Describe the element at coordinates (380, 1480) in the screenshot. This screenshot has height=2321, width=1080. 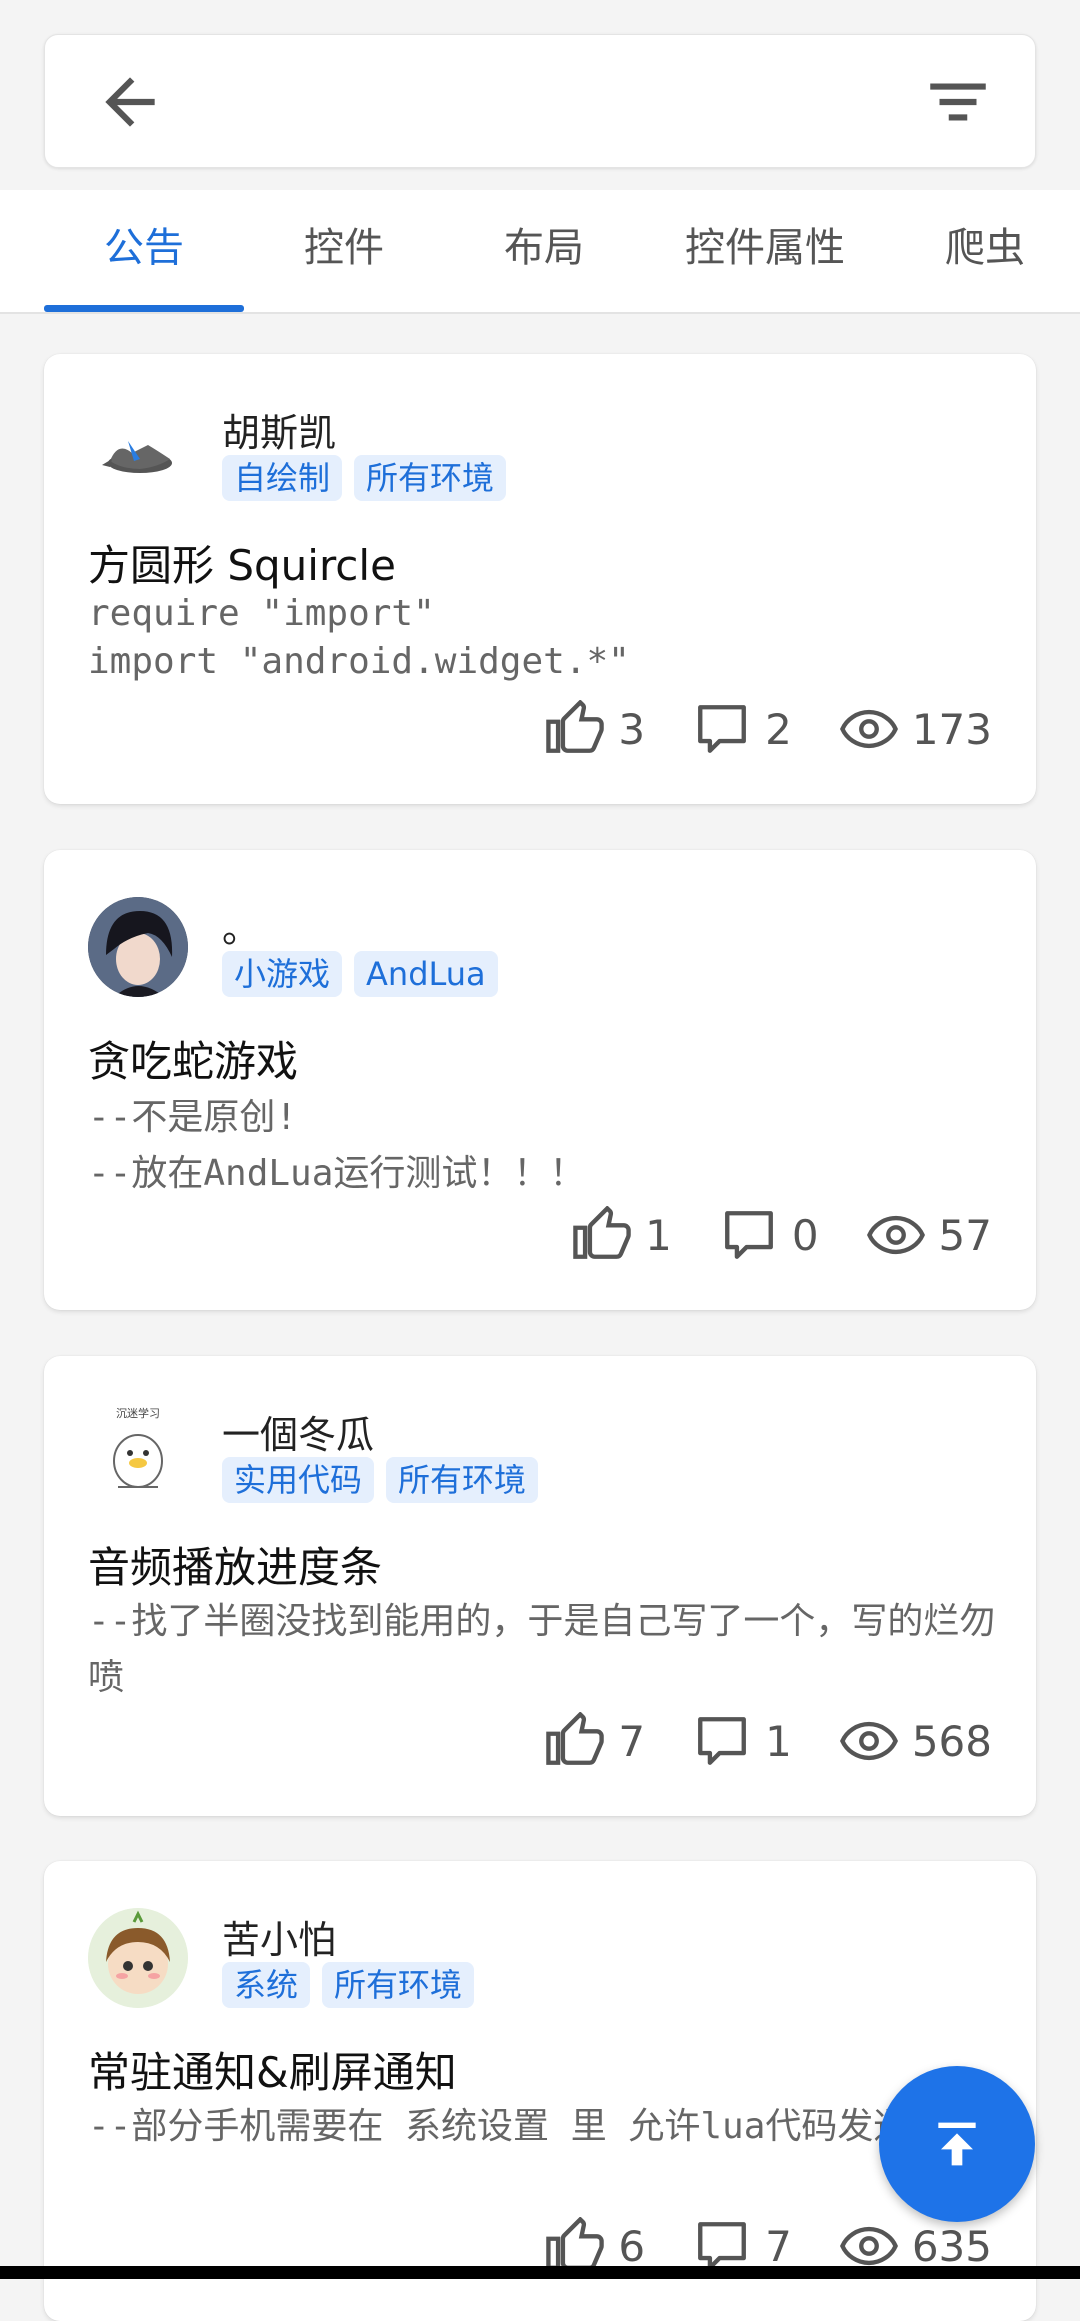
I see `tag-list: 实用代码 所有环境` at that location.